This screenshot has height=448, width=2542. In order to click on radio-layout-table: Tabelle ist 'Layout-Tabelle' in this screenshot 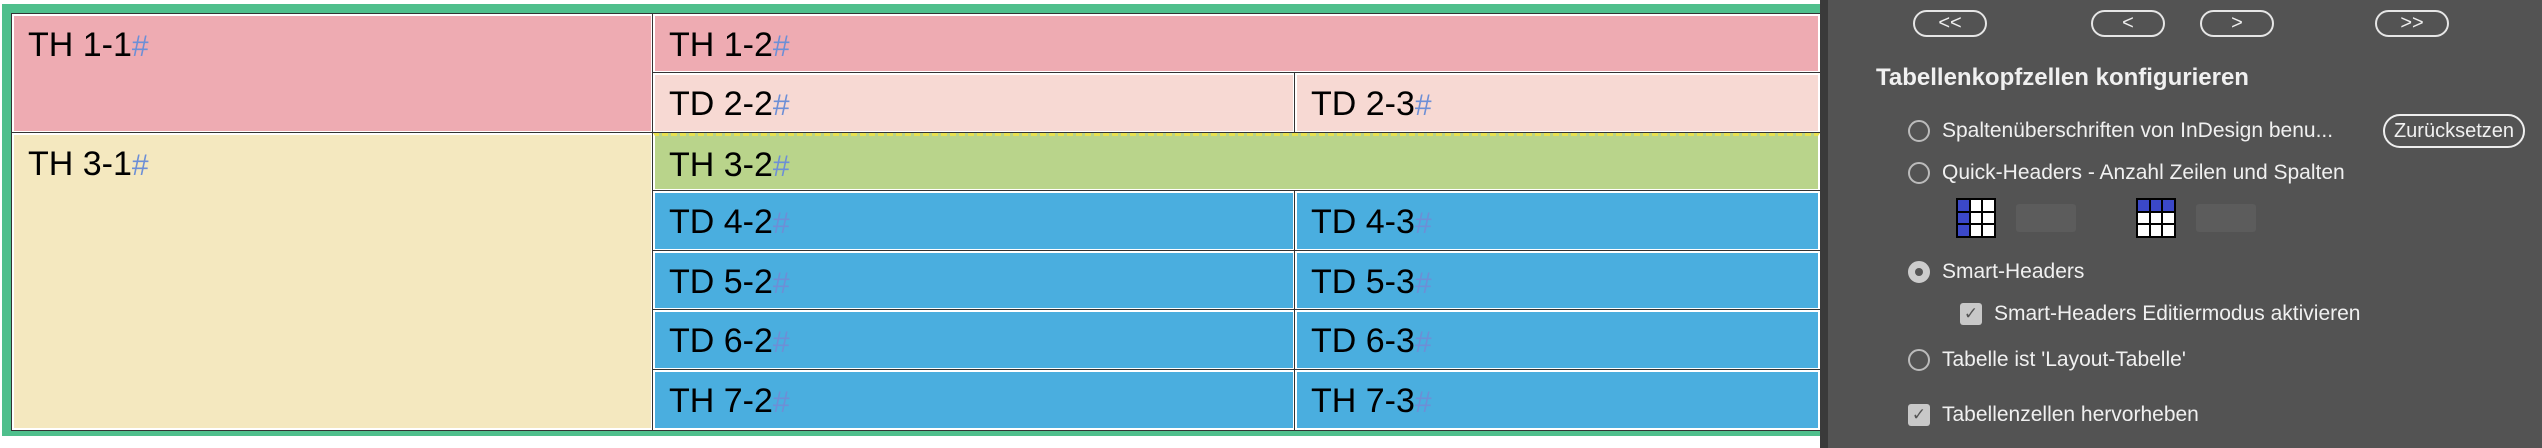, I will do `click(2047, 360)`.